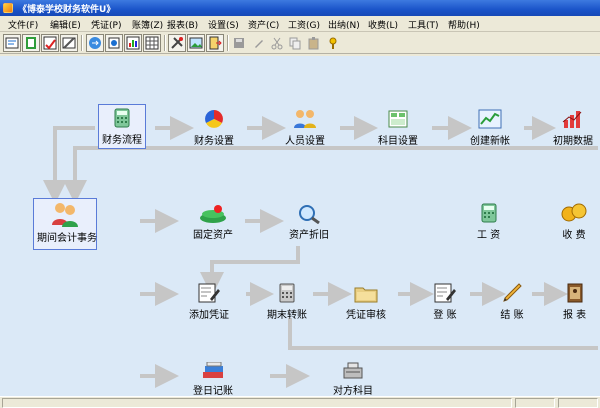  I want to click on toolbar-exit-button, so click(215, 43).